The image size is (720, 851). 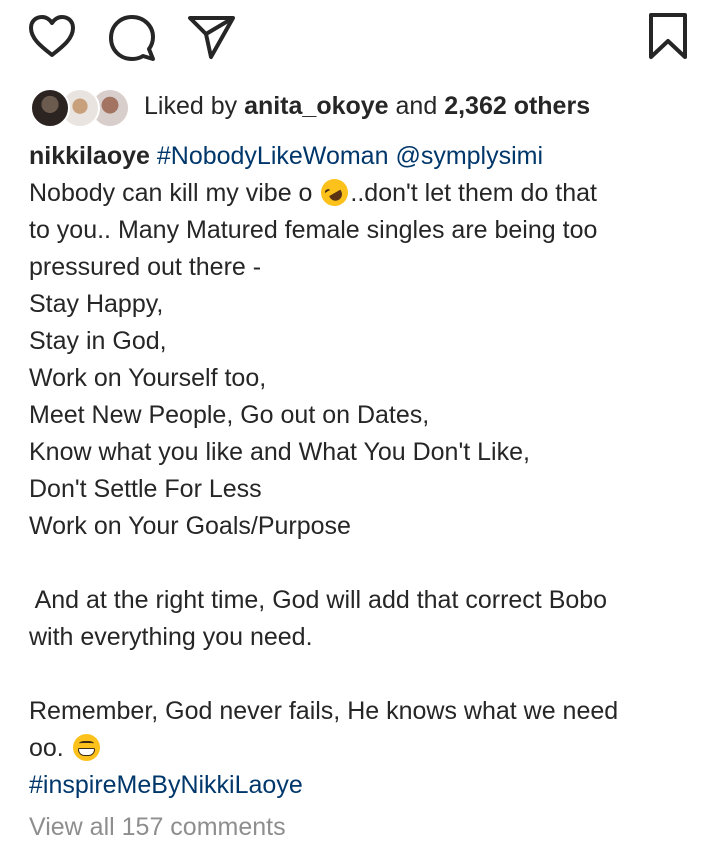 I want to click on likes-count: 2,362 others, so click(x=517, y=106).